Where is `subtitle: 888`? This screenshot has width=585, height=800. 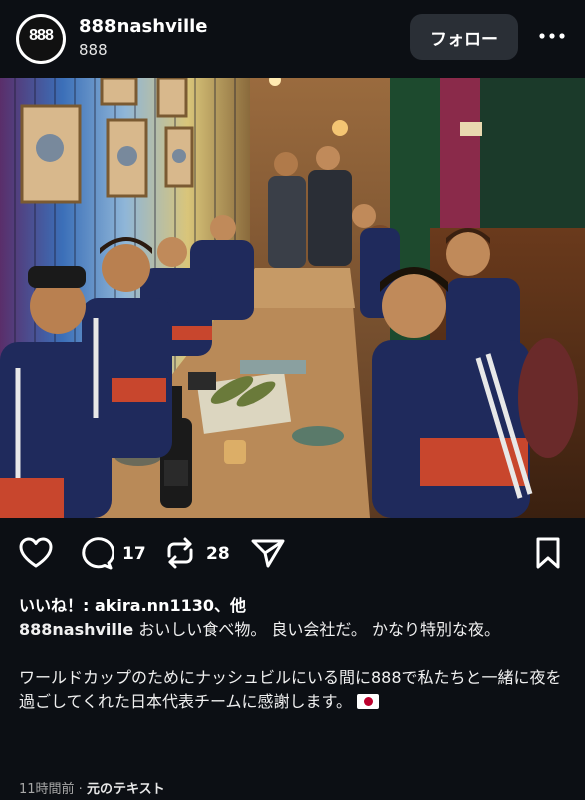 subtitle: 888 is located at coordinates (93, 50).